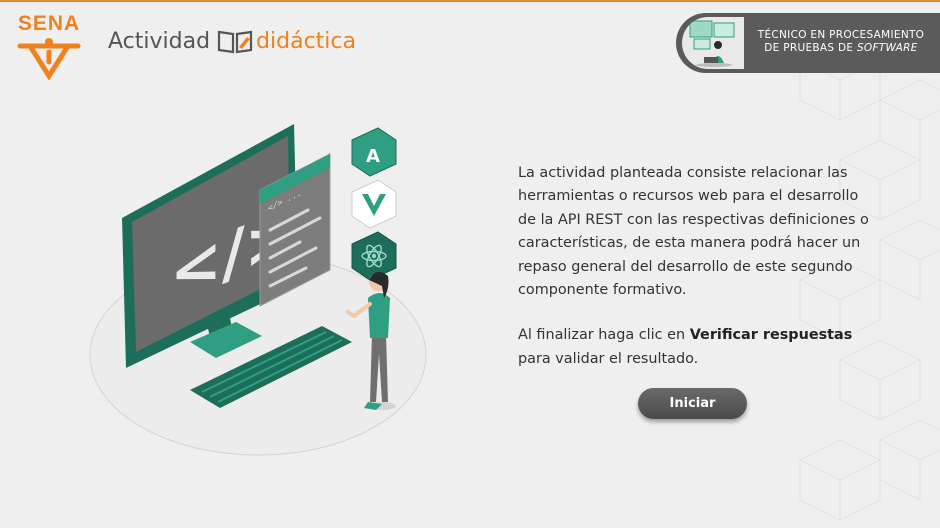  Describe the element at coordinates (470, 1) in the screenshot. I see `top-accent-line` at that location.